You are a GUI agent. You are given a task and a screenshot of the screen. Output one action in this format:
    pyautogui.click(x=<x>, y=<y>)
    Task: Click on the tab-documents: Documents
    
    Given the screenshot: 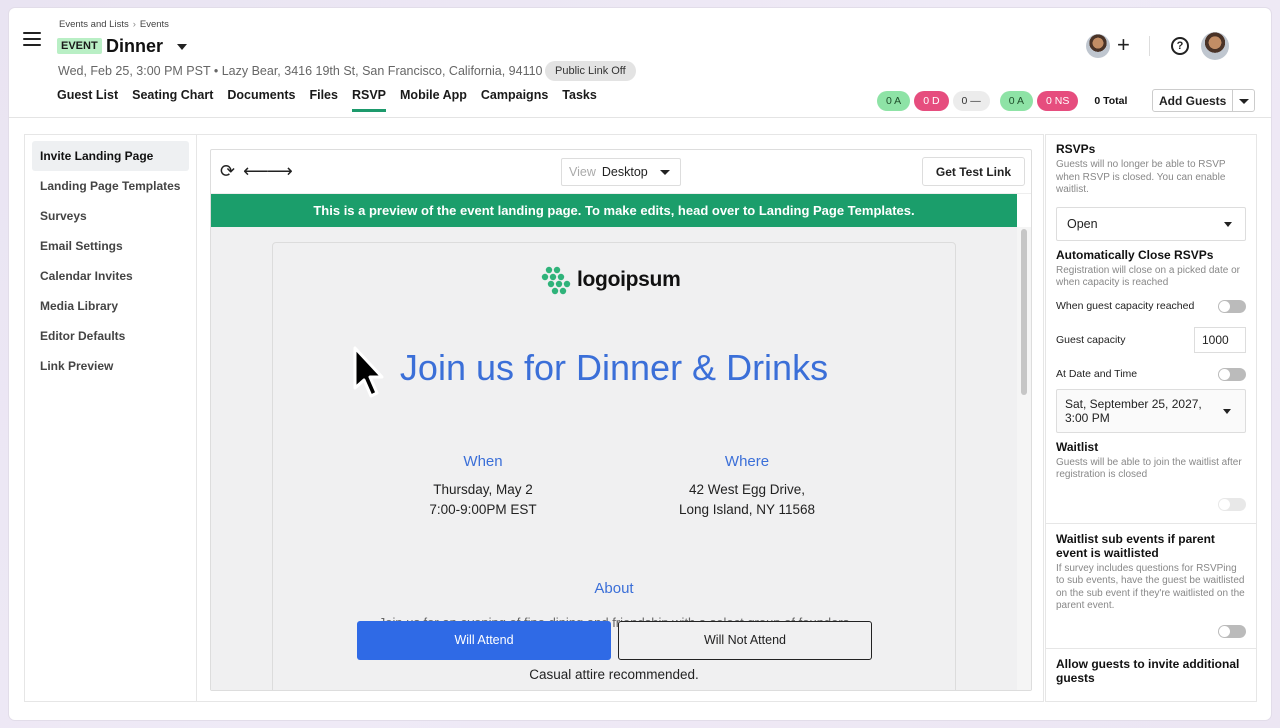 What is the action you would take?
    pyautogui.click(x=261, y=100)
    